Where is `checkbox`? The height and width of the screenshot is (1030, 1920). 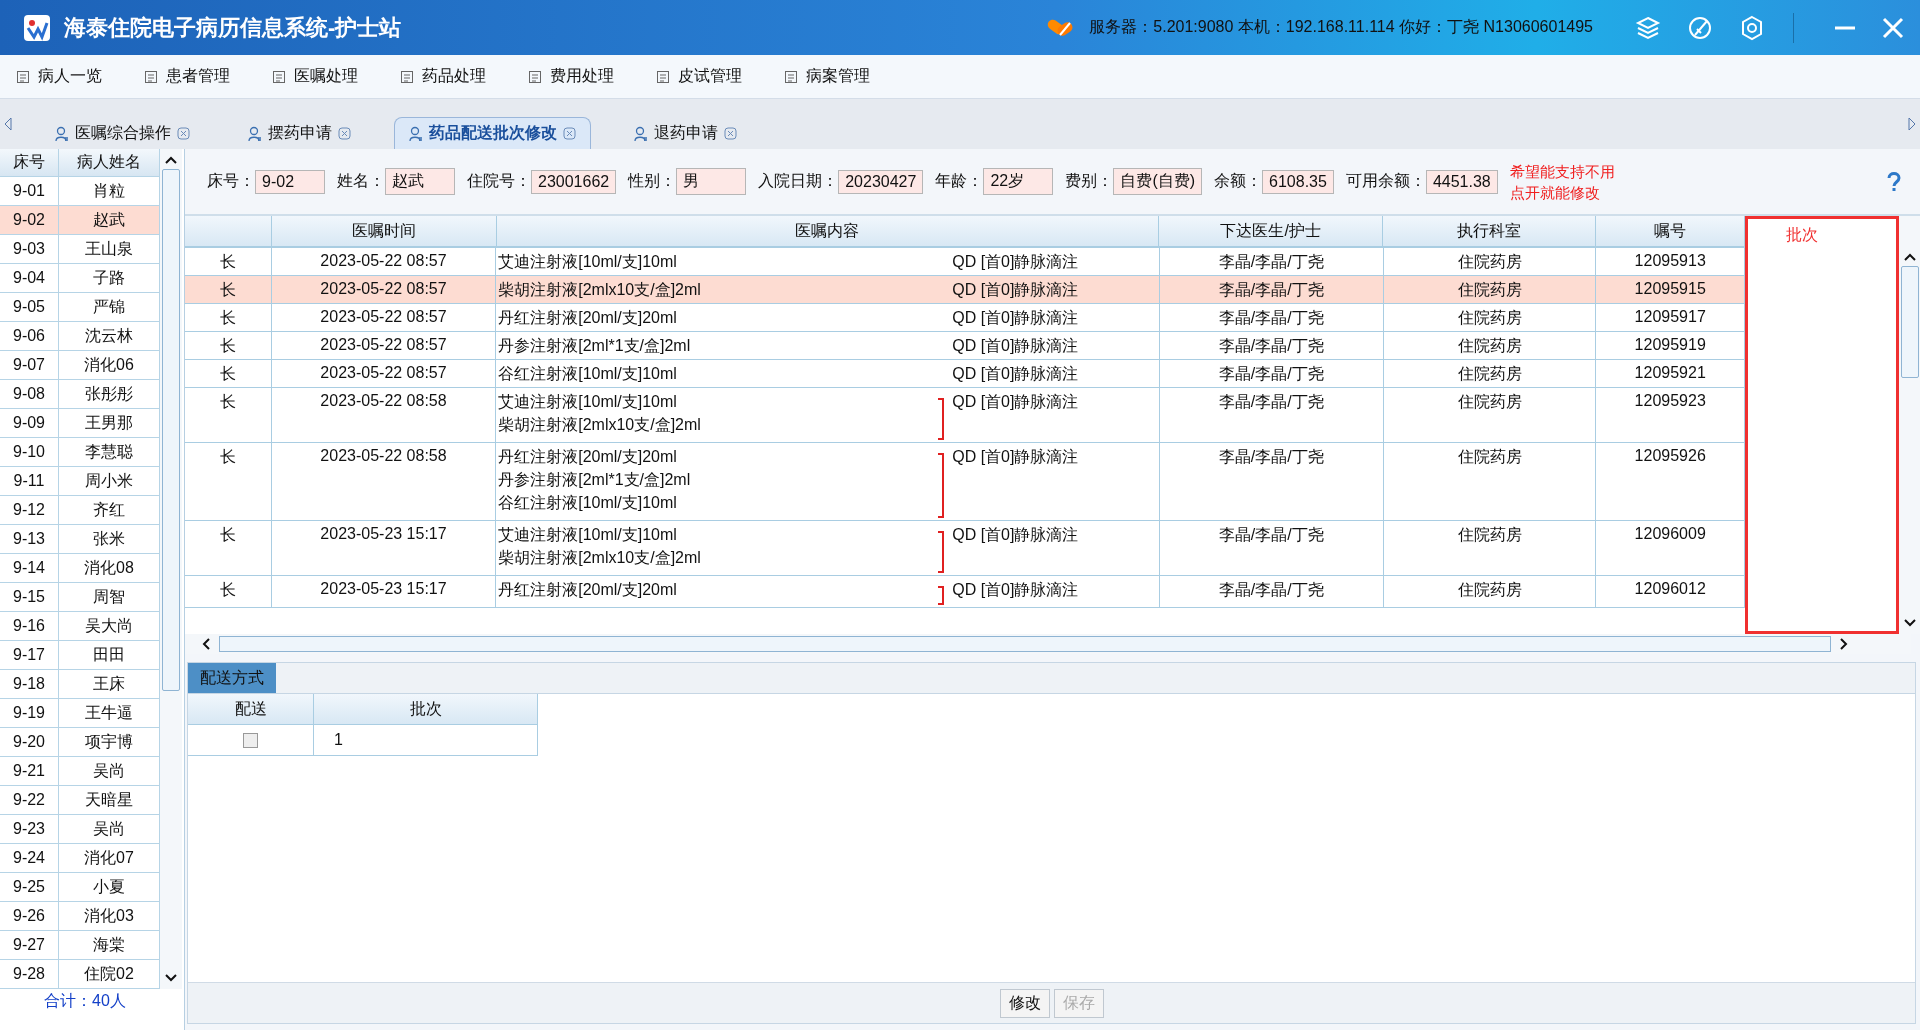 checkbox is located at coordinates (250, 740).